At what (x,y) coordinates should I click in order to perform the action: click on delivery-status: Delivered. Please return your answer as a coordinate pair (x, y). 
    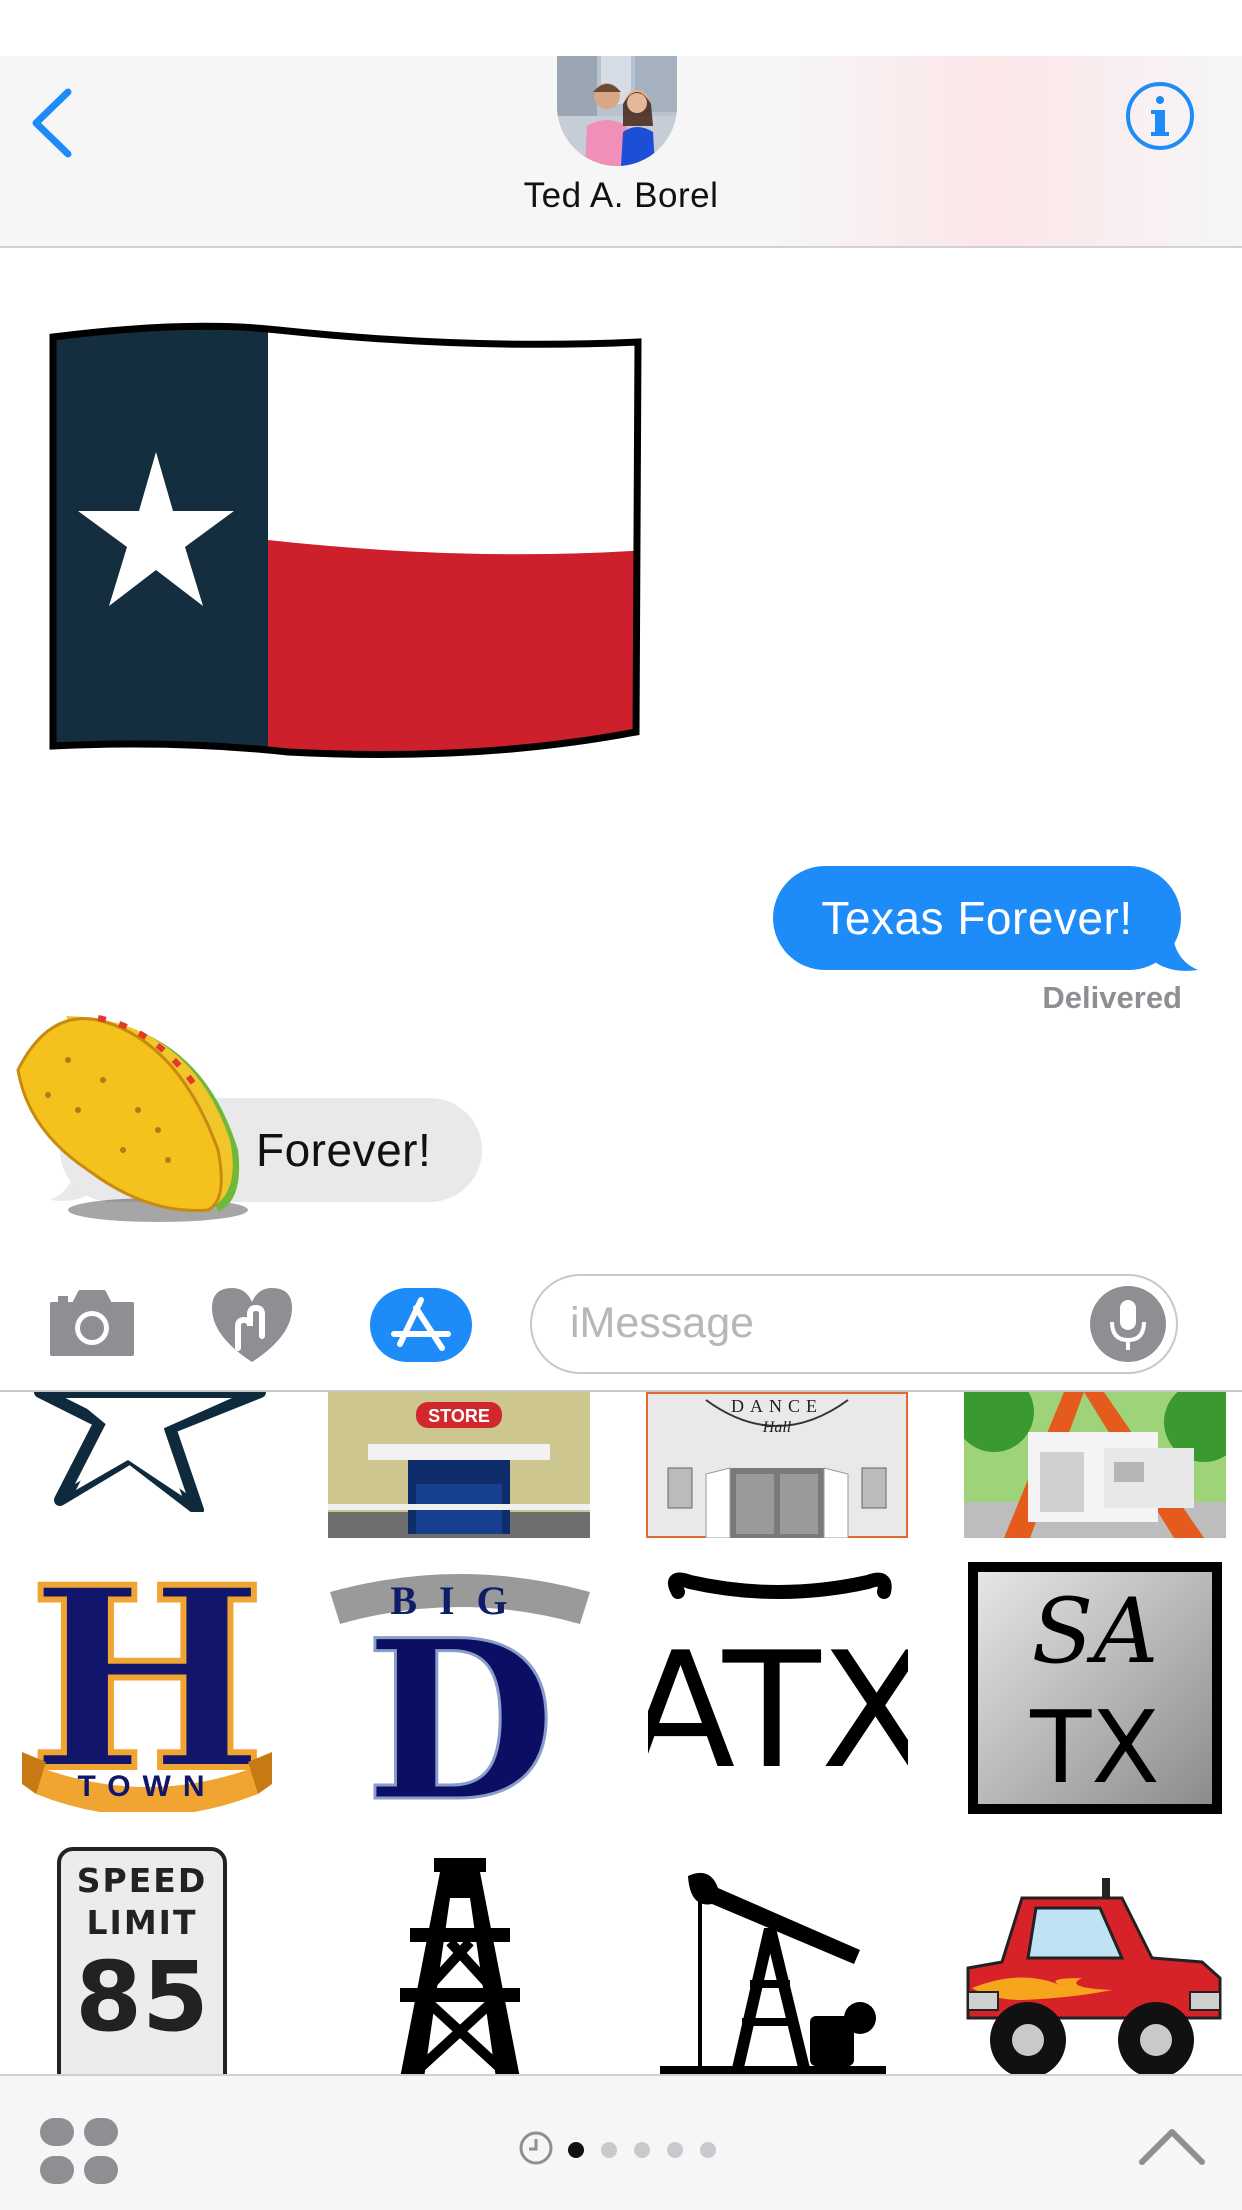
    Looking at the image, I should click on (1112, 997).